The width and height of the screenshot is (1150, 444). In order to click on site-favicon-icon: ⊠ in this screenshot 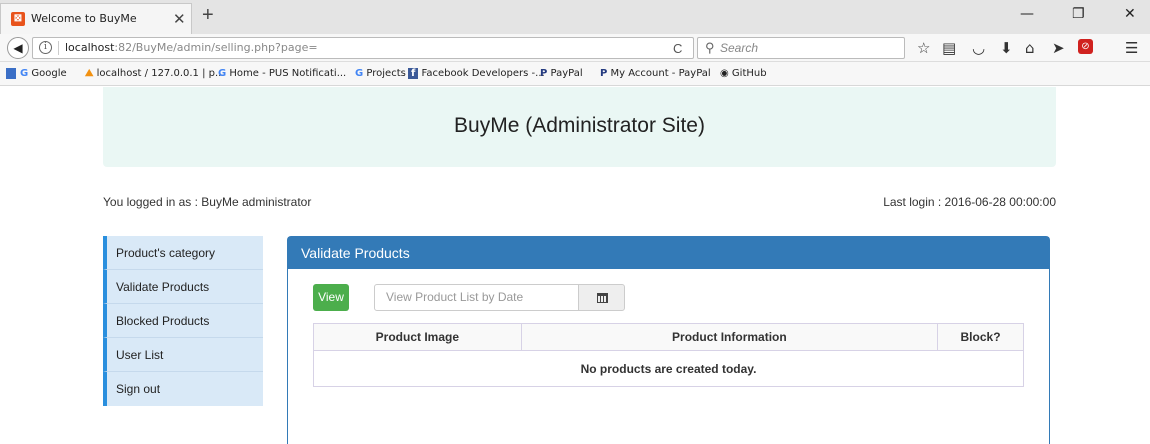, I will do `click(18, 19)`.